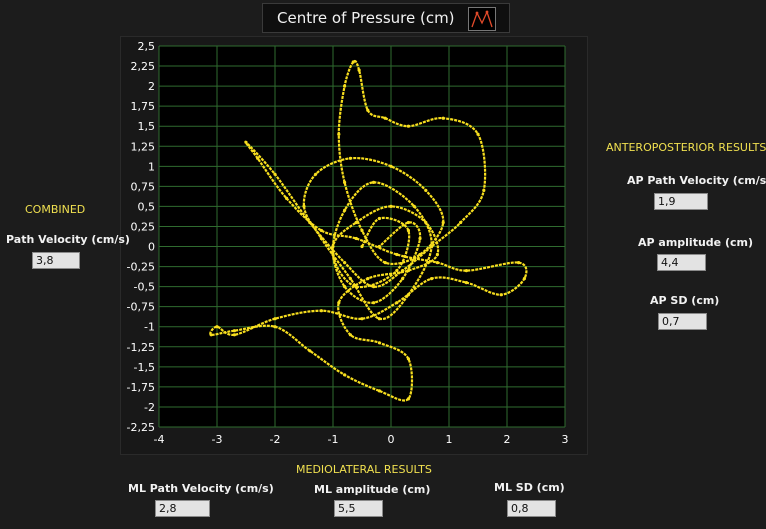 Image resolution: width=766 pixels, height=529 pixels. I want to click on ml-sd-label: ML SD (cm), so click(529, 487).